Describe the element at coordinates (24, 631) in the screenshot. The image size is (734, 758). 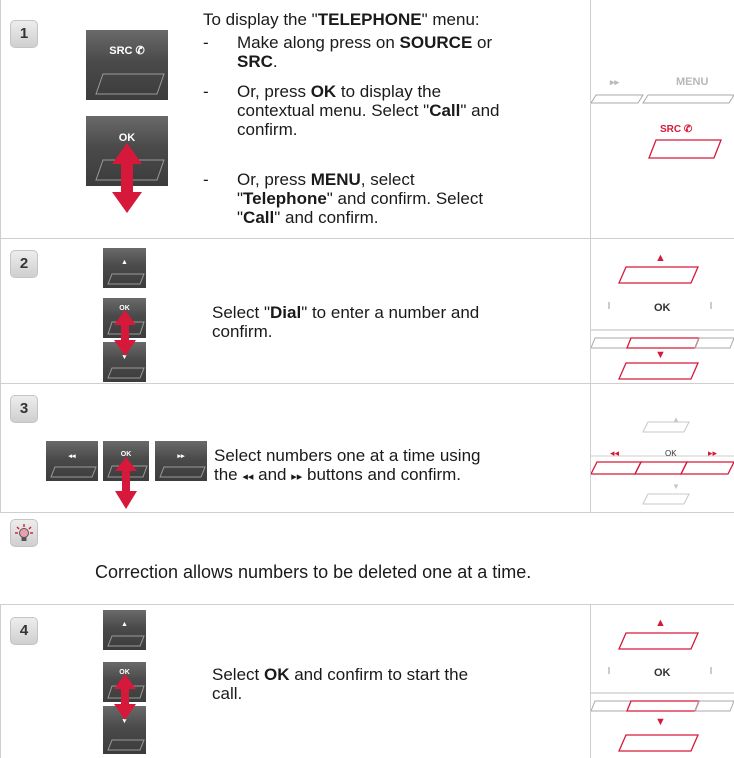
I see `step-number-4: 4` at that location.